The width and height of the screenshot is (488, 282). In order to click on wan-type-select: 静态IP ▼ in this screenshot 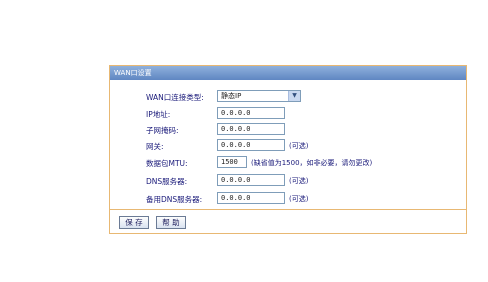, I will do `click(259, 96)`.